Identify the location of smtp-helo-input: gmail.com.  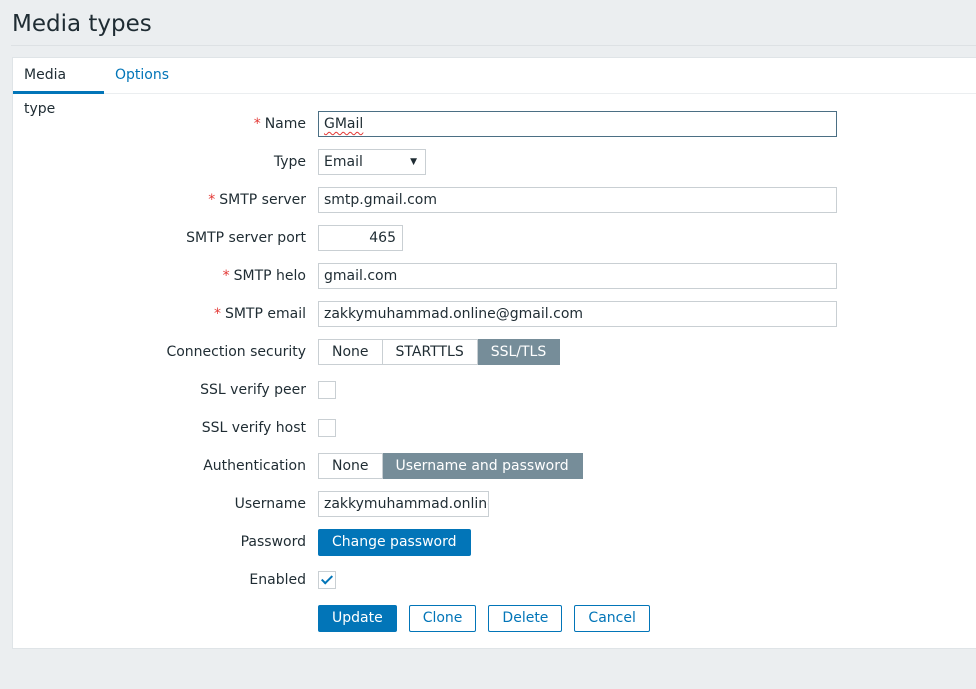
(577, 276).